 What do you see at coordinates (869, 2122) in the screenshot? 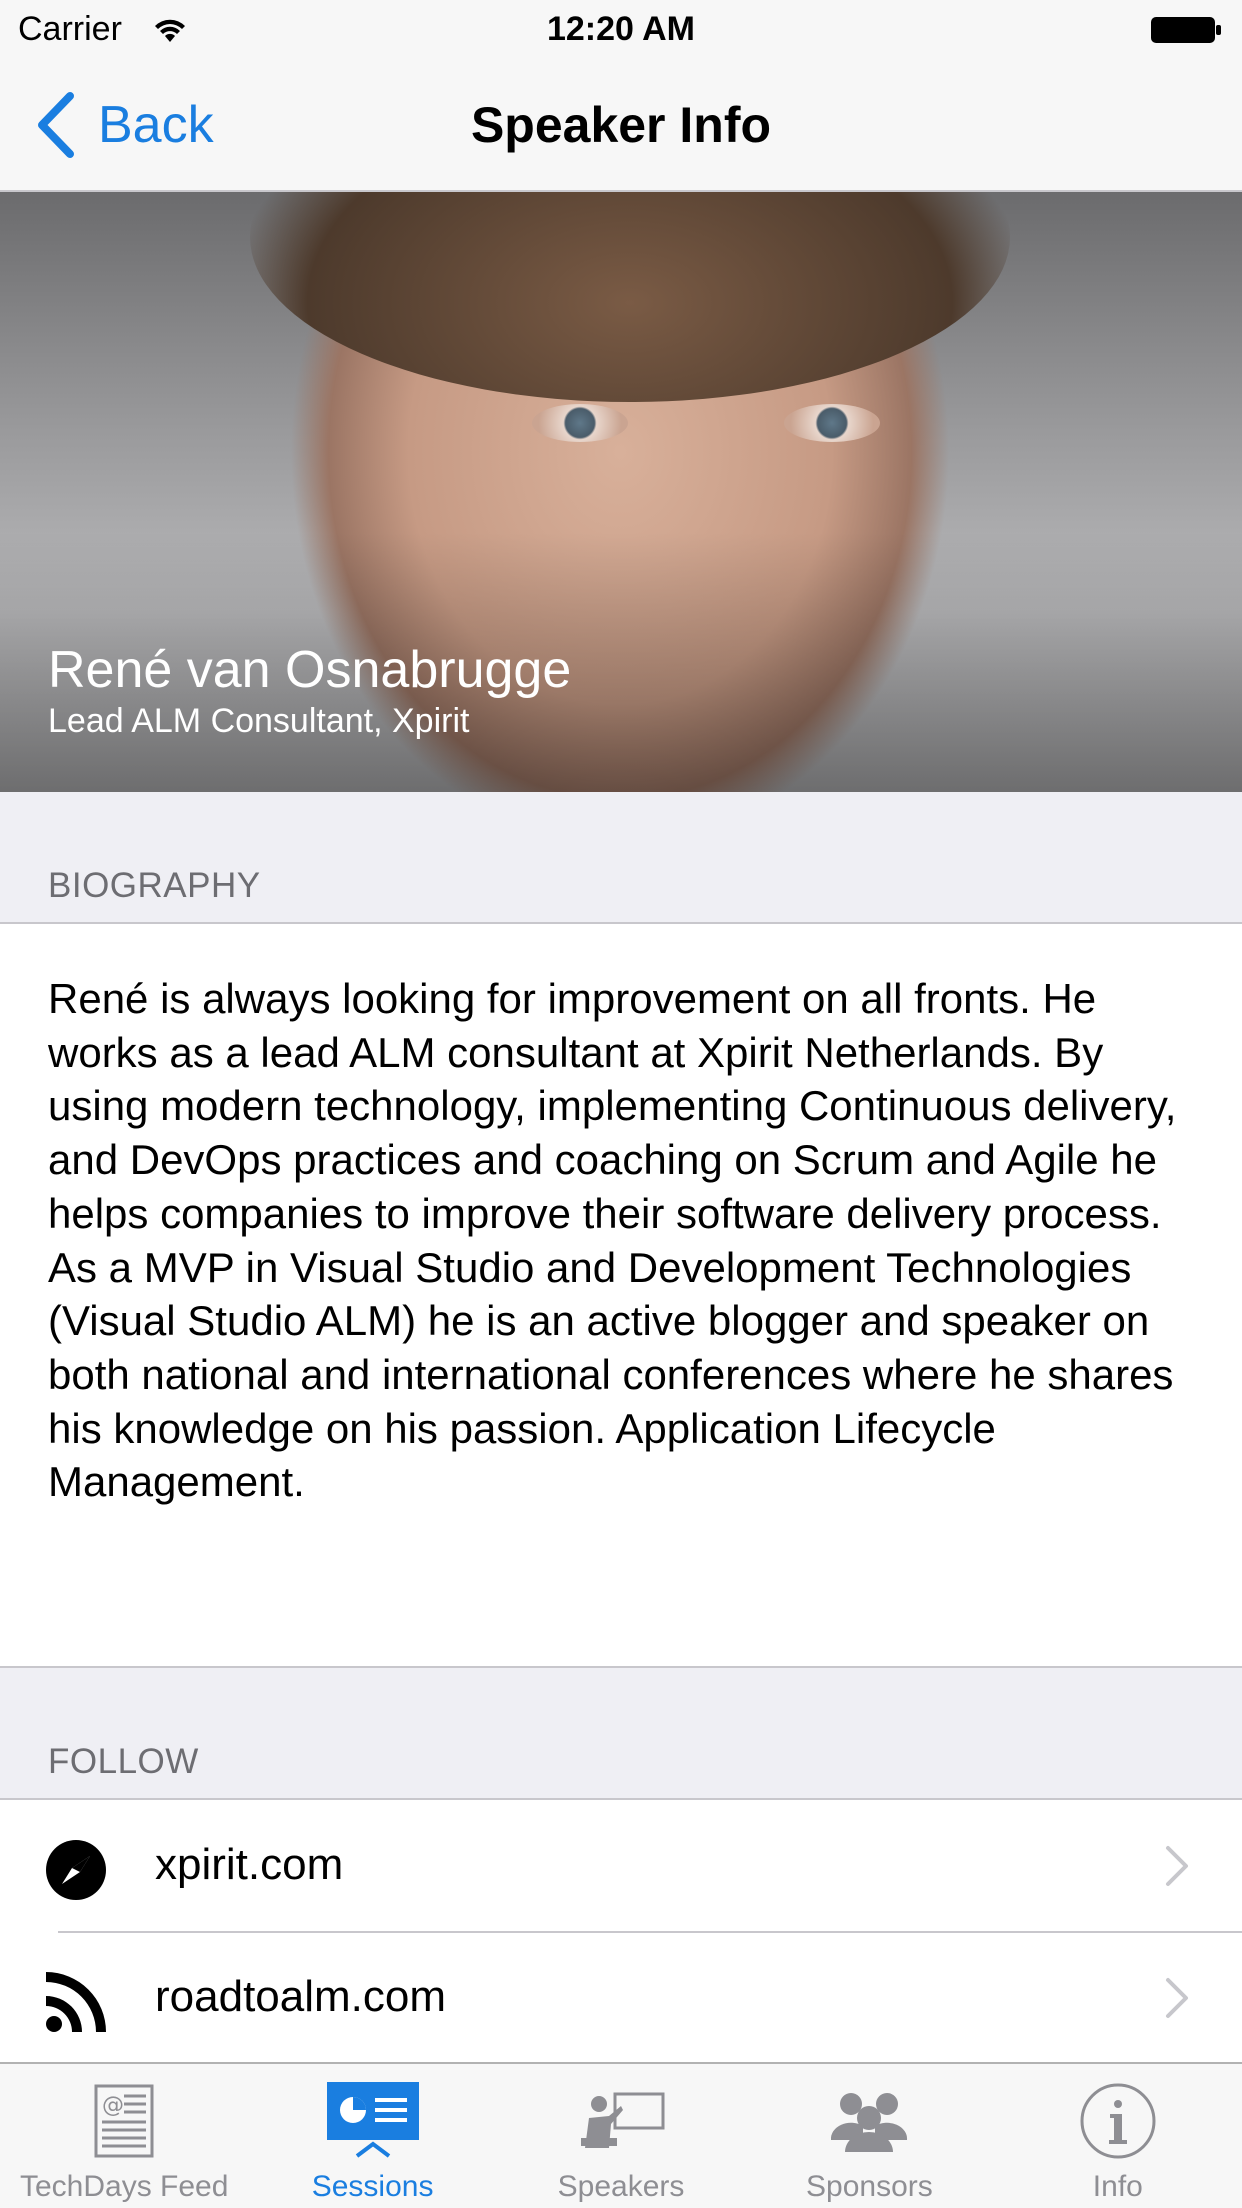
I see `group-people-icon` at bounding box center [869, 2122].